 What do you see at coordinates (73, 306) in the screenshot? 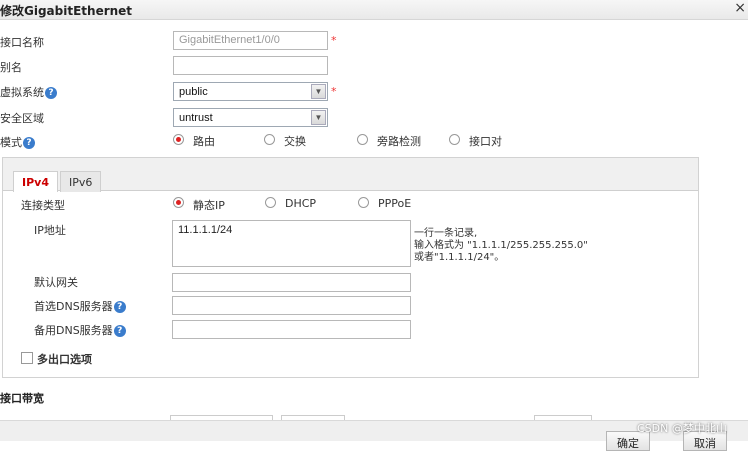
I see `primary-dns-label-text: 首选DNS服务器` at bounding box center [73, 306].